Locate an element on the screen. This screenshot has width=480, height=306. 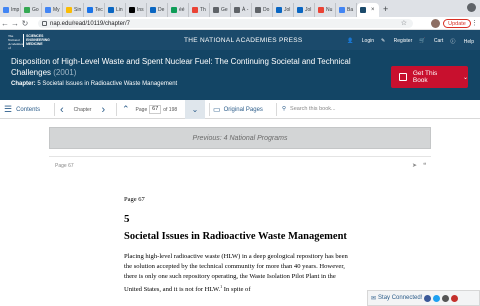
page-number-label: Page 67 is located at coordinates (64, 166).